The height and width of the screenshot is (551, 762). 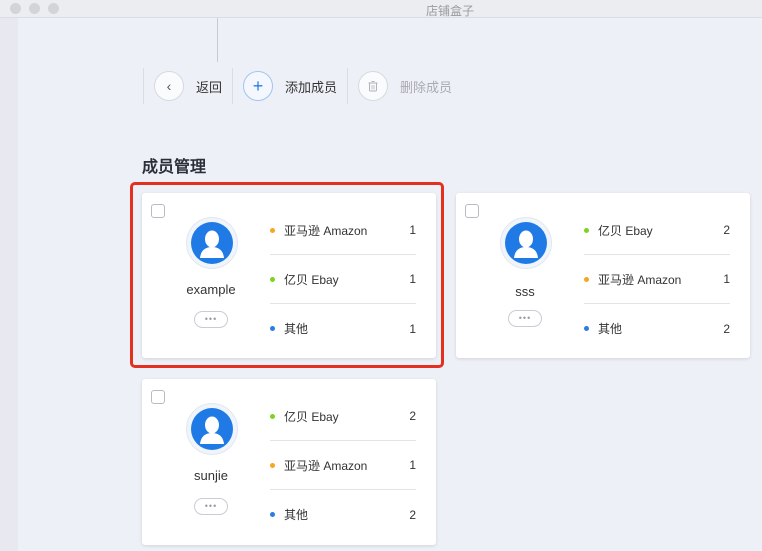 I want to click on delete-member-button: 删除成员, so click(x=405, y=86).